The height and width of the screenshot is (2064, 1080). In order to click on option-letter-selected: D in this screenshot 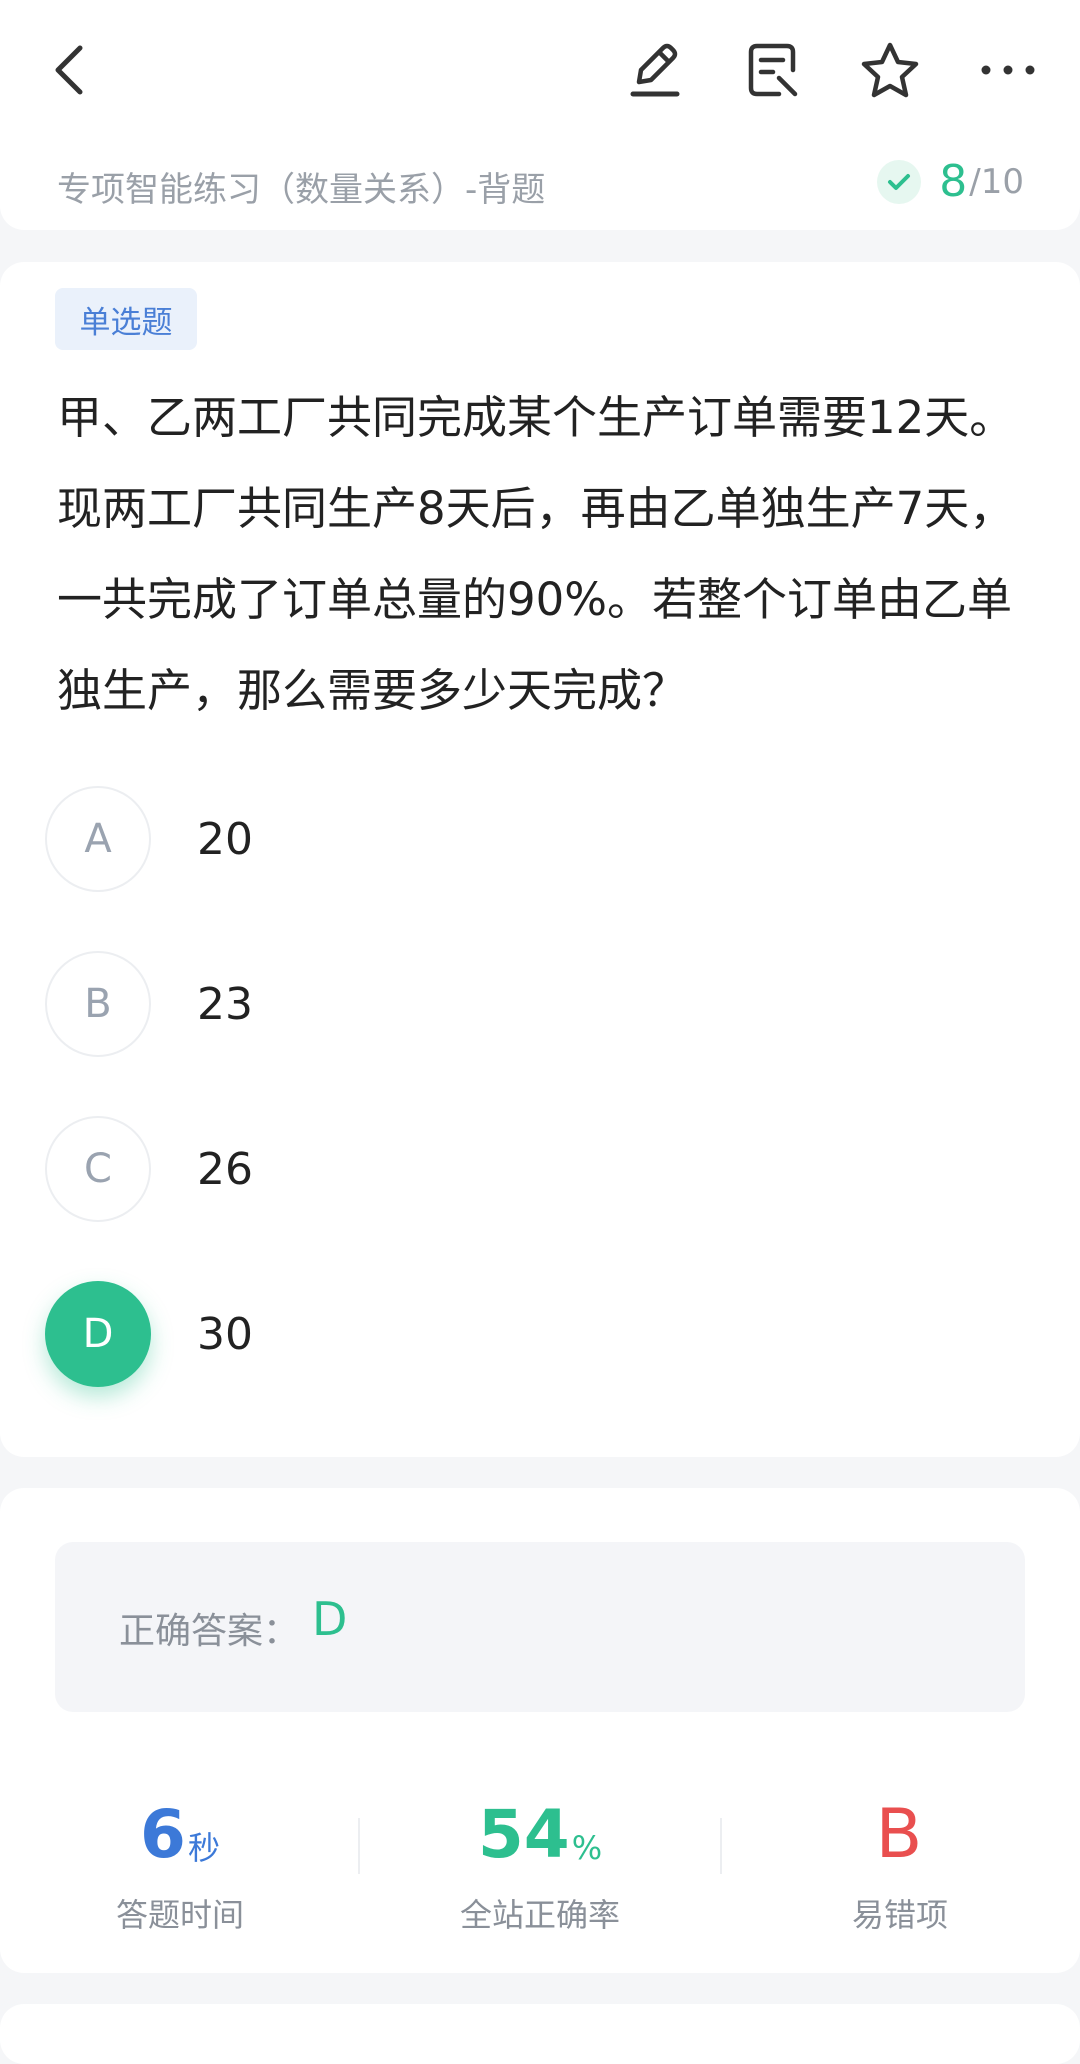, I will do `click(98, 1334)`.